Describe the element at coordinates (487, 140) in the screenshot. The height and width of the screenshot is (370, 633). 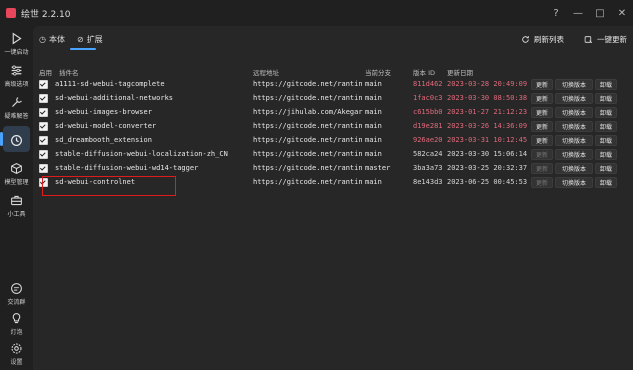
I see `extension-date: 2023-03-31 10:12:45` at that location.